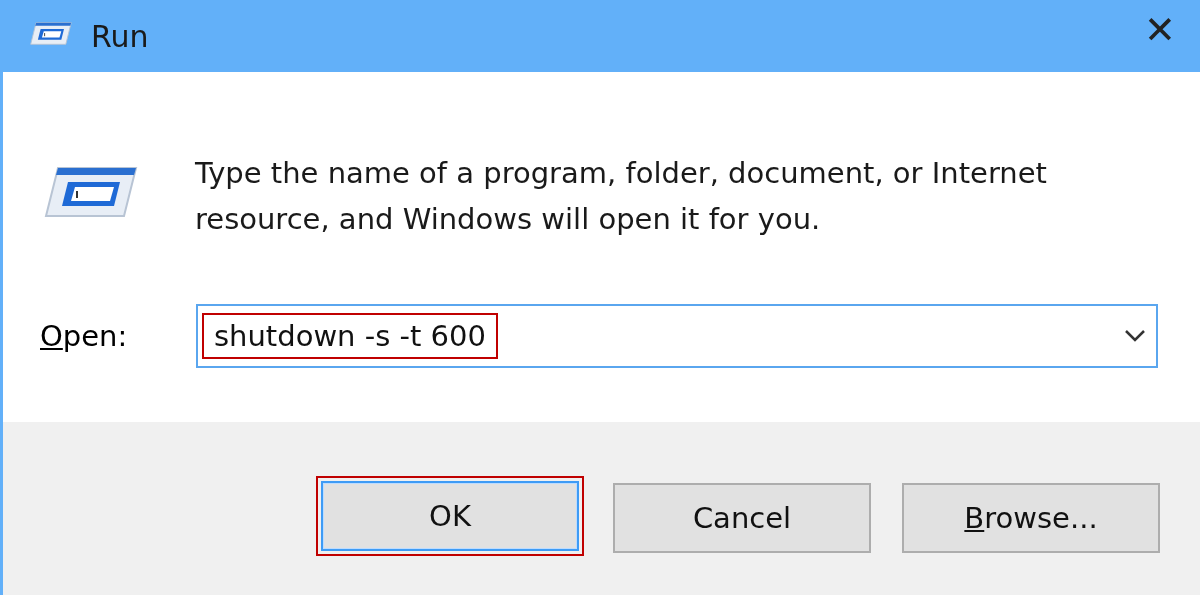 This screenshot has height=595, width=1200. I want to click on dialog-button: OK, so click(450, 516).